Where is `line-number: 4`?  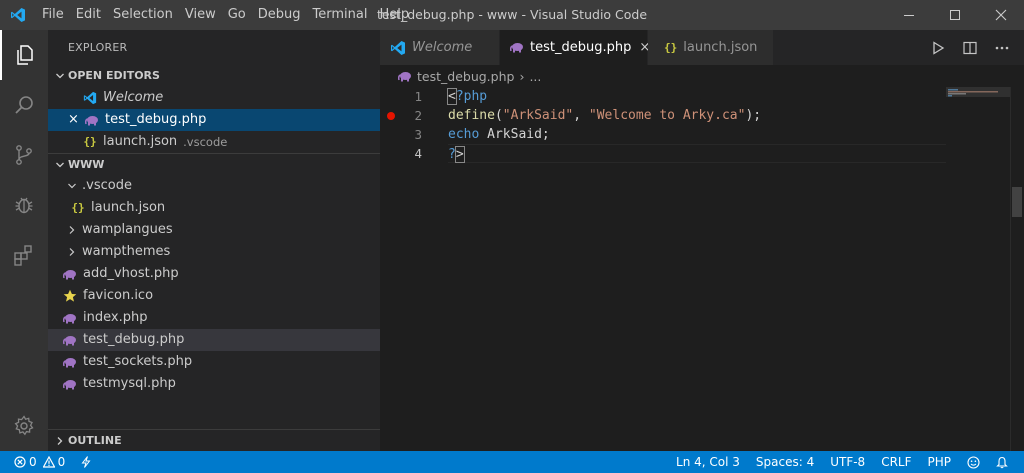
line-number: 4 is located at coordinates (418, 153).